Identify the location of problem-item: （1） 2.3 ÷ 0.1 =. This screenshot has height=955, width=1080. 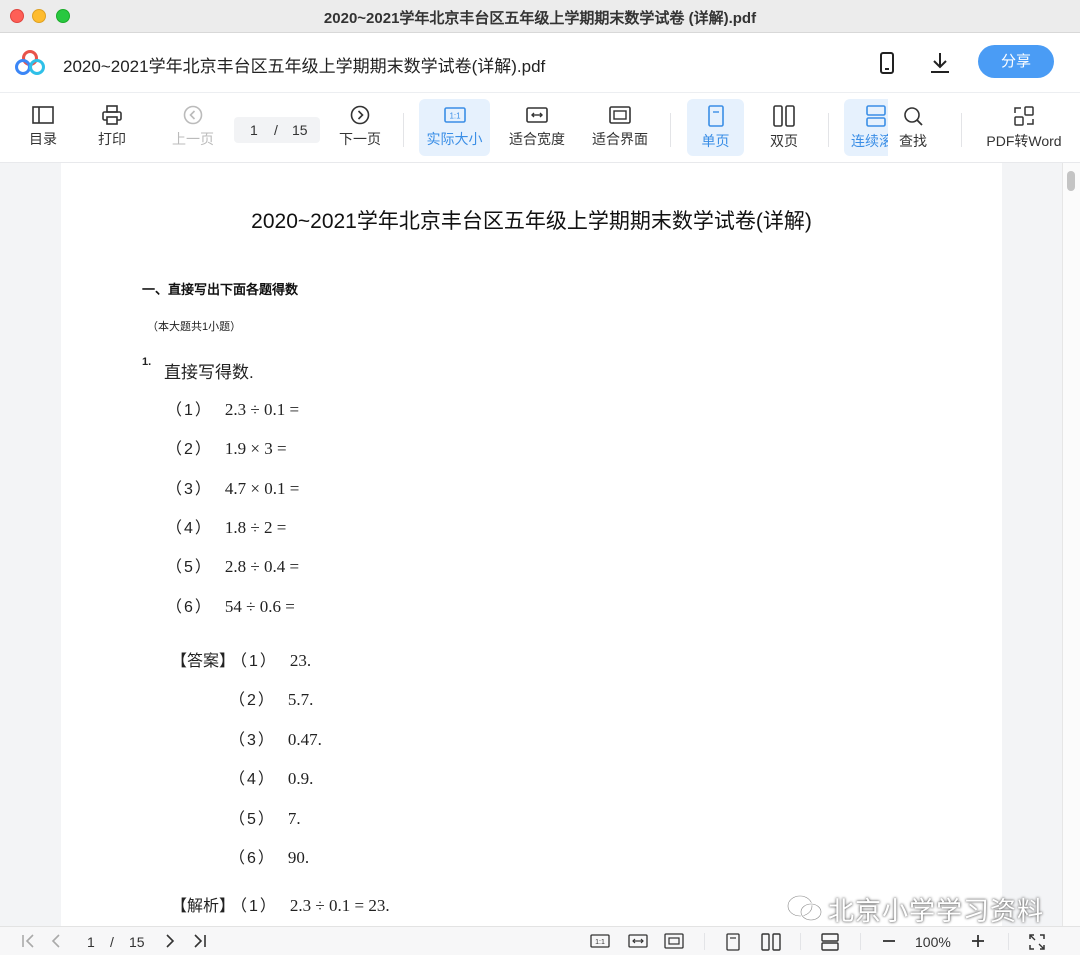
(233, 409).